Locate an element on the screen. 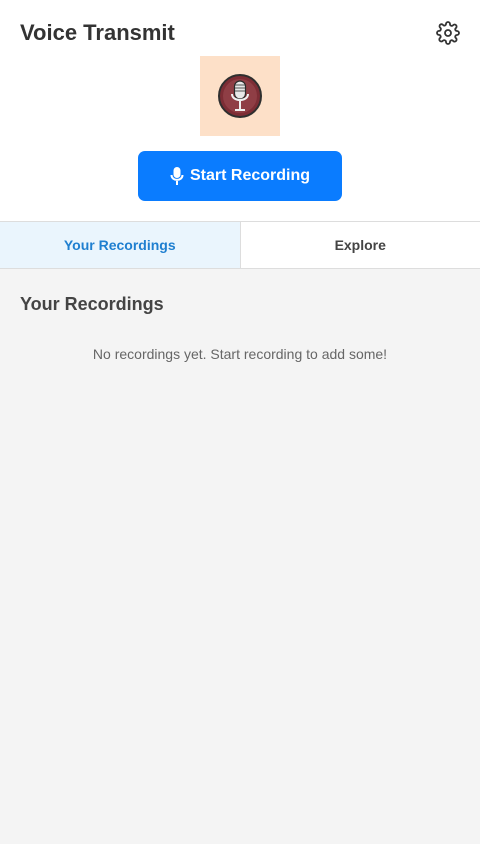 This screenshot has width=480, height=844. tab-explore: Explore is located at coordinates (360, 245).